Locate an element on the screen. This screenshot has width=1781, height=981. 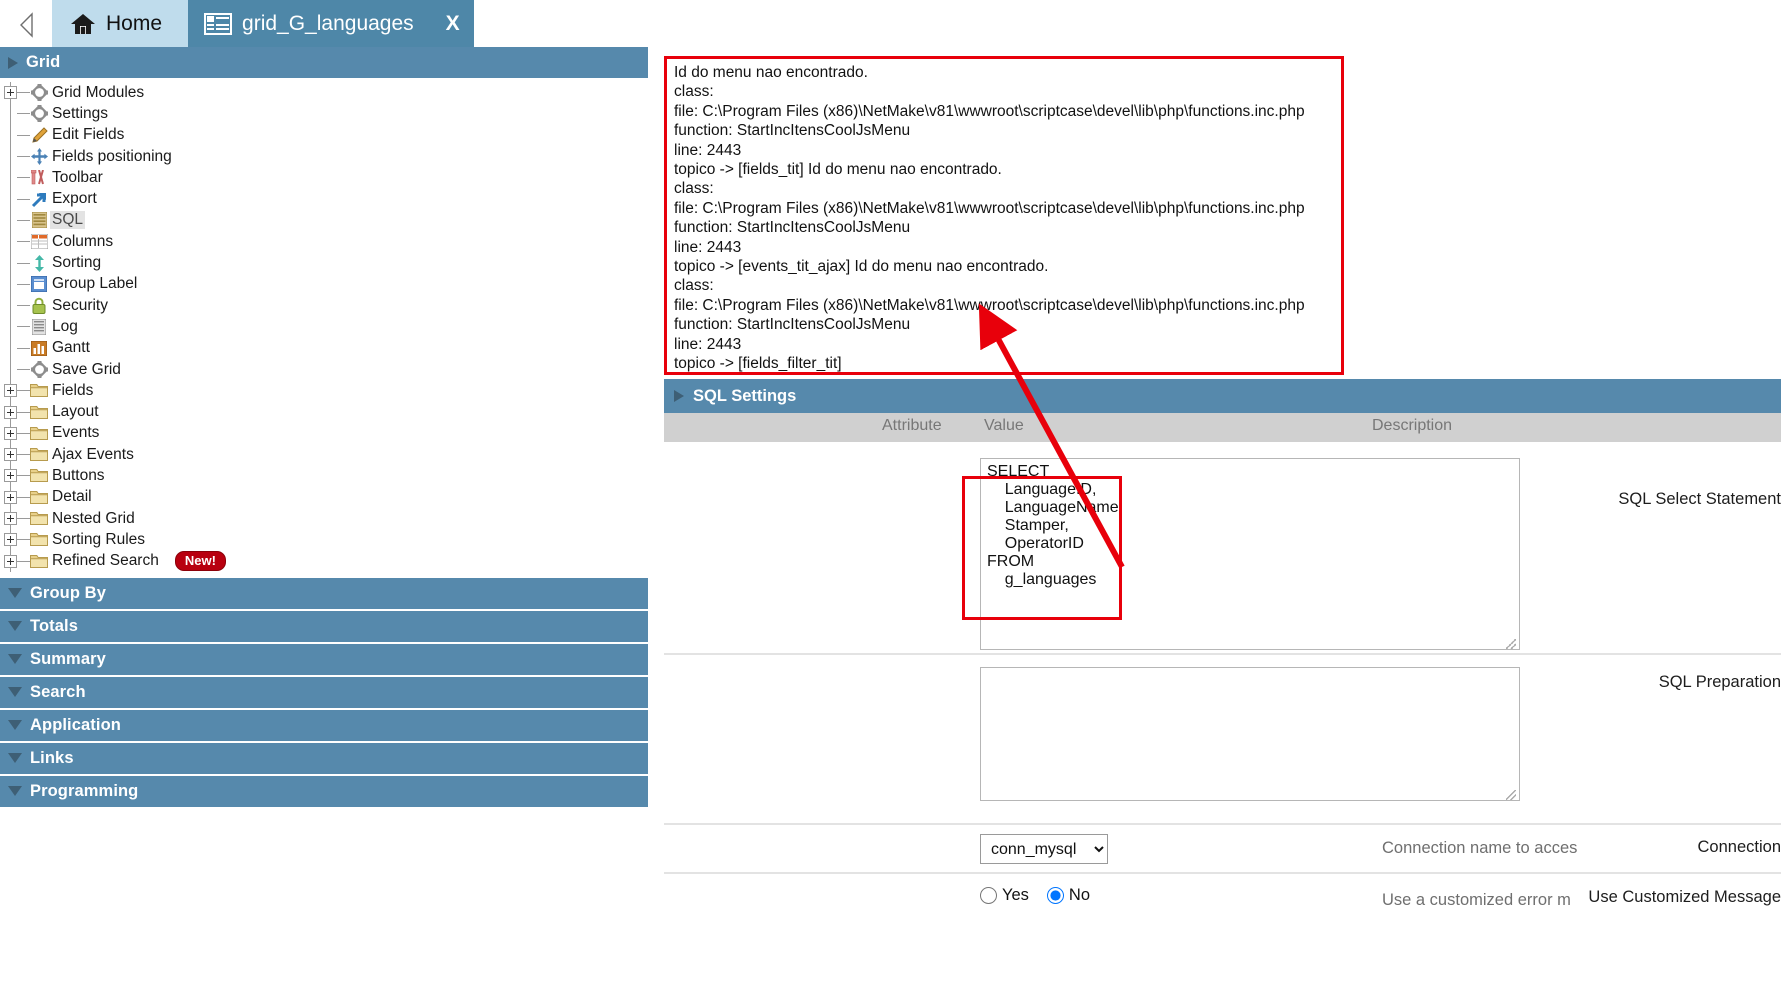
tab-grid-g-languages: grid_G_languages X is located at coordinates (331, 23).